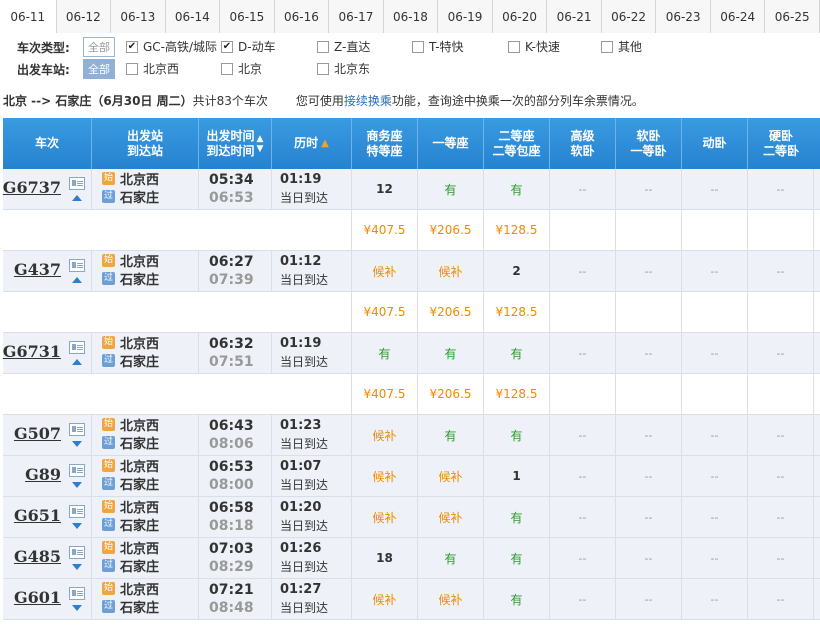  What do you see at coordinates (356, 16) in the screenshot?
I see `date-tab-06-17: 06-17` at bounding box center [356, 16].